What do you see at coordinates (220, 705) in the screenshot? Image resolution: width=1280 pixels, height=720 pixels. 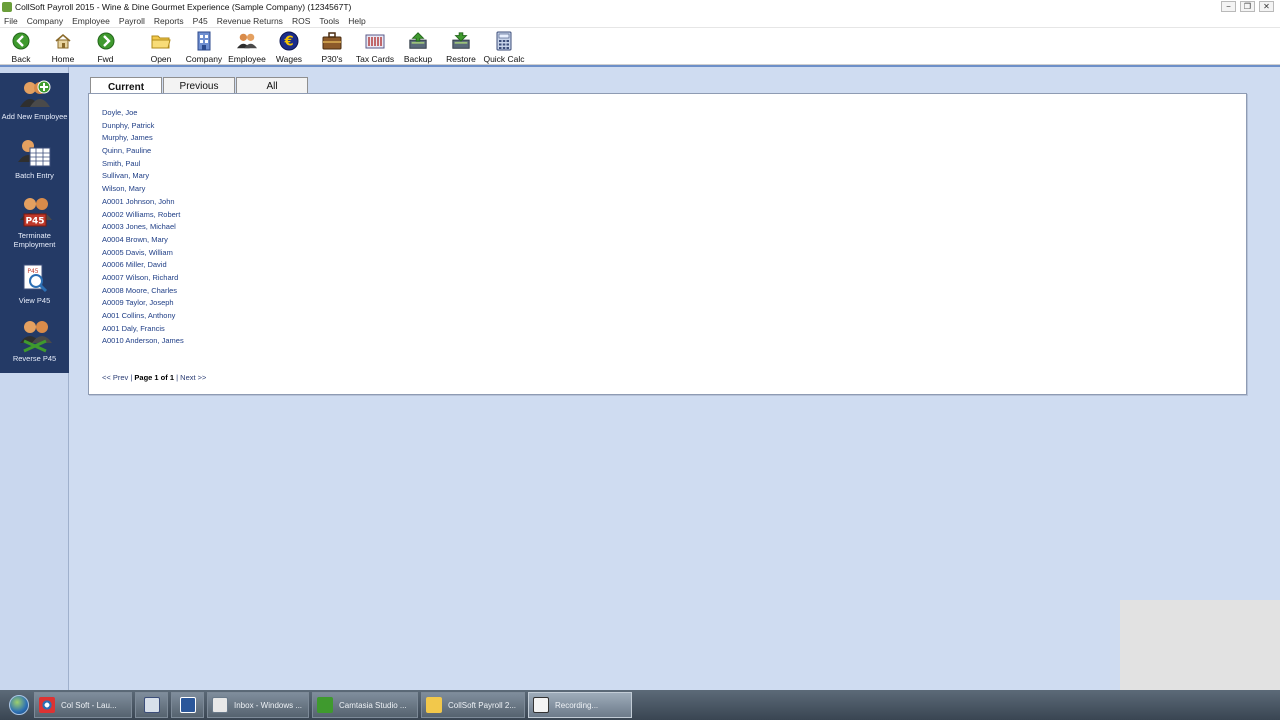 I see `mail-icon` at bounding box center [220, 705].